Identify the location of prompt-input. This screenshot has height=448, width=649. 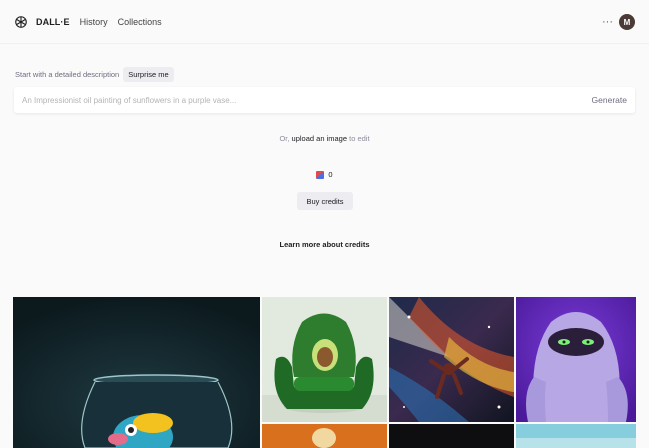
(307, 100).